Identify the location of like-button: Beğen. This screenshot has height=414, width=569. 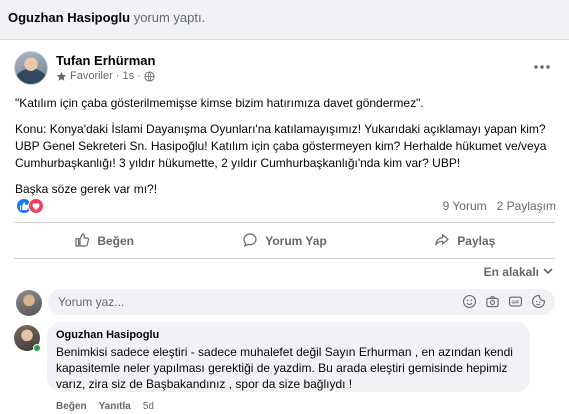
(104, 241).